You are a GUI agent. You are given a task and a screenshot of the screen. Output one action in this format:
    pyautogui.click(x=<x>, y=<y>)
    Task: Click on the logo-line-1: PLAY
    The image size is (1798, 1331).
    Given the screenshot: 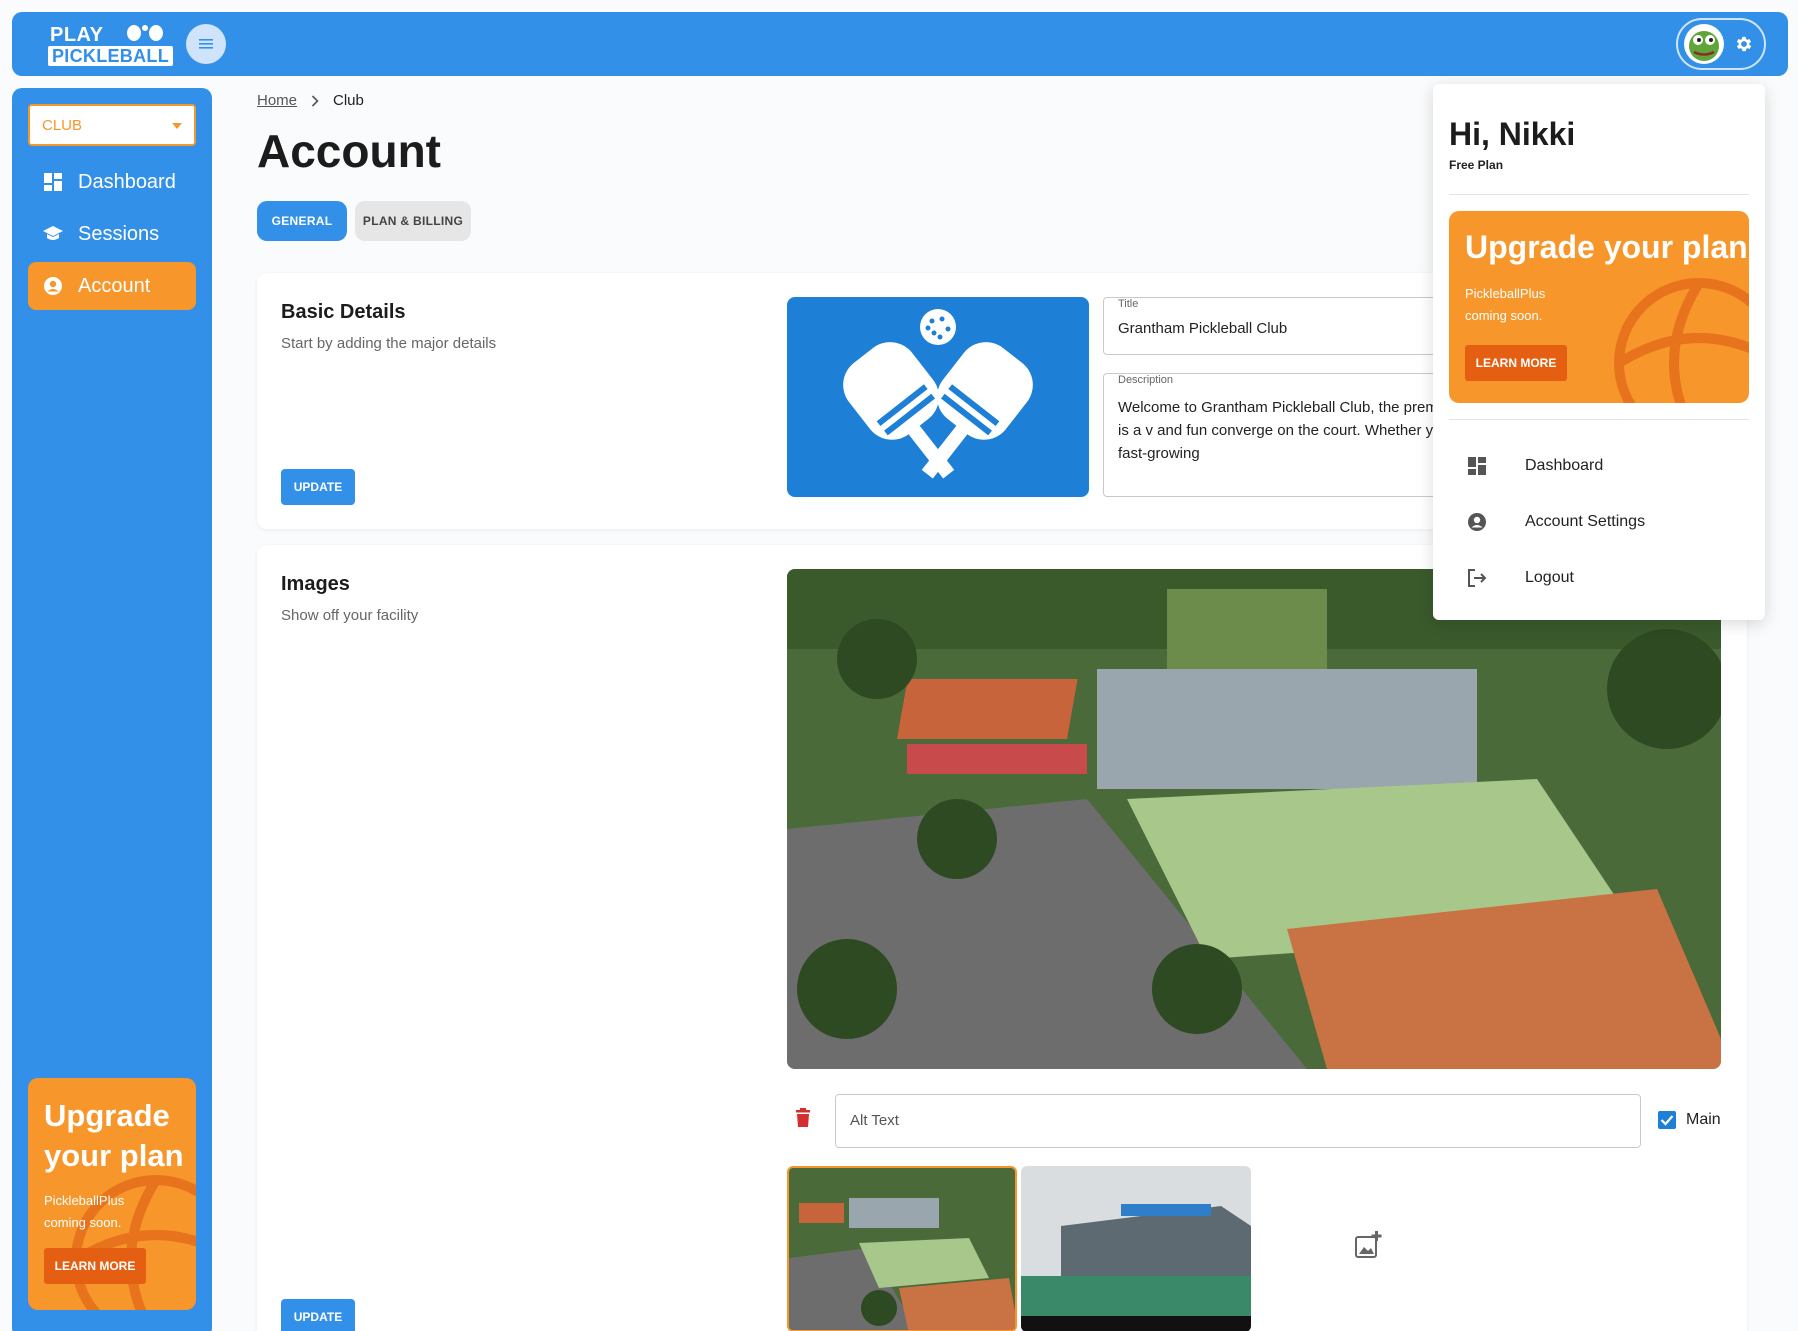 What is the action you would take?
    pyautogui.click(x=77, y=35)
    